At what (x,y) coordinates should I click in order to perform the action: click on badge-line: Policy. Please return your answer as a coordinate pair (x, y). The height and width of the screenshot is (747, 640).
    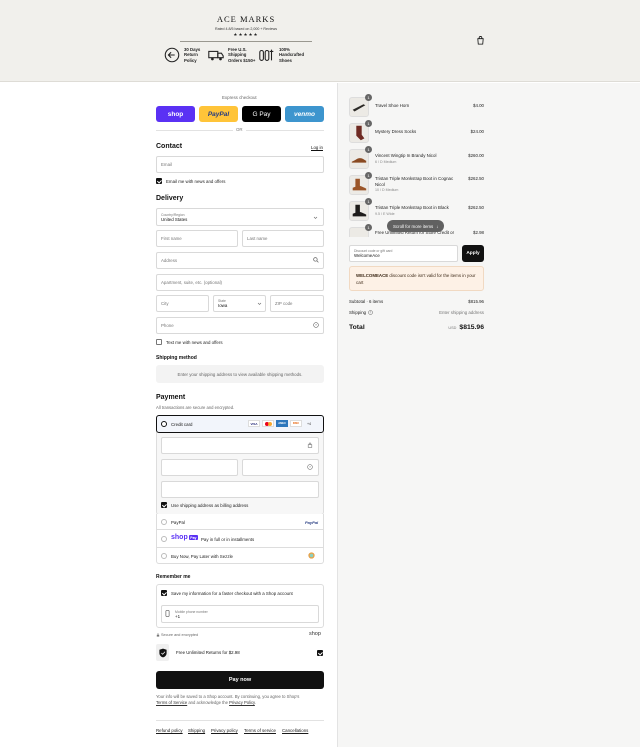
    Looking at the image, I should click on (190, 60).